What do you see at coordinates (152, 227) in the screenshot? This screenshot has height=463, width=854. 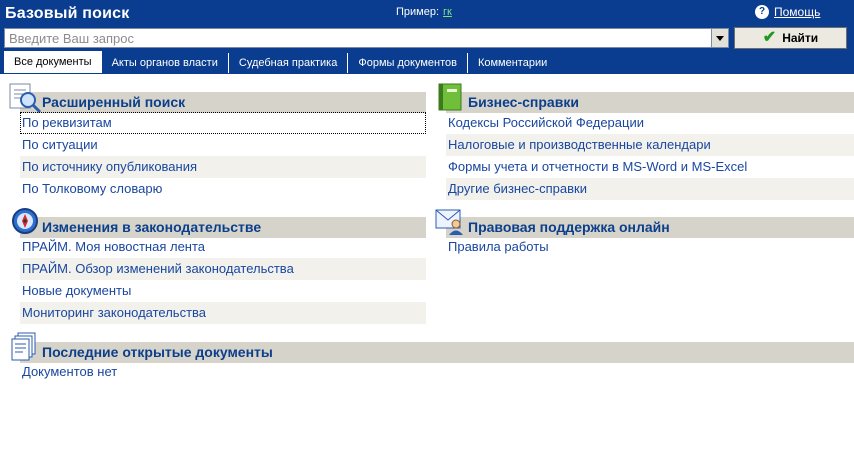 I see `section-title-changes: Изменения в законодательстве` at bounding box center [152, 227].